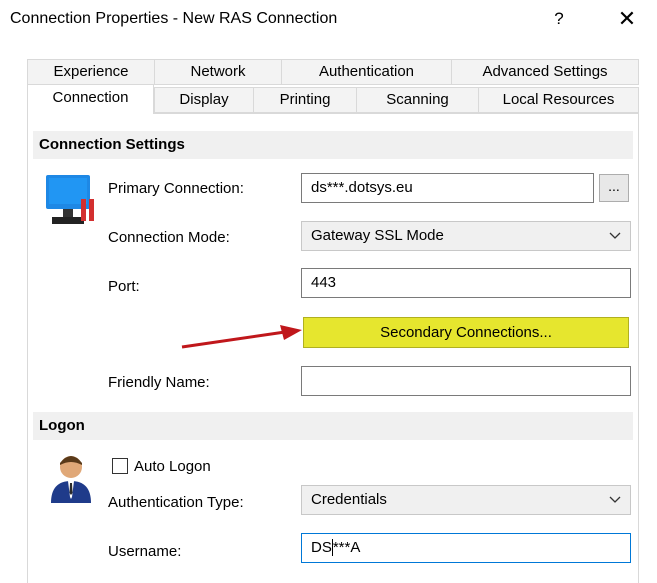 This screenshot has height=583, width=657. Describe the element at coordinates (333, 426) in the screenshot. I see `section-logon: Logon` at that location.